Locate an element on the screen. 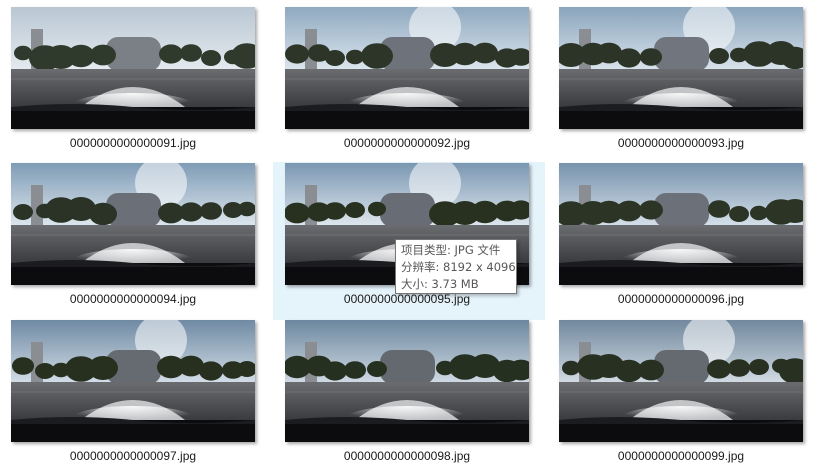  file-name-label: 0000000000000097.jpg is located at coordinates (133, 456).